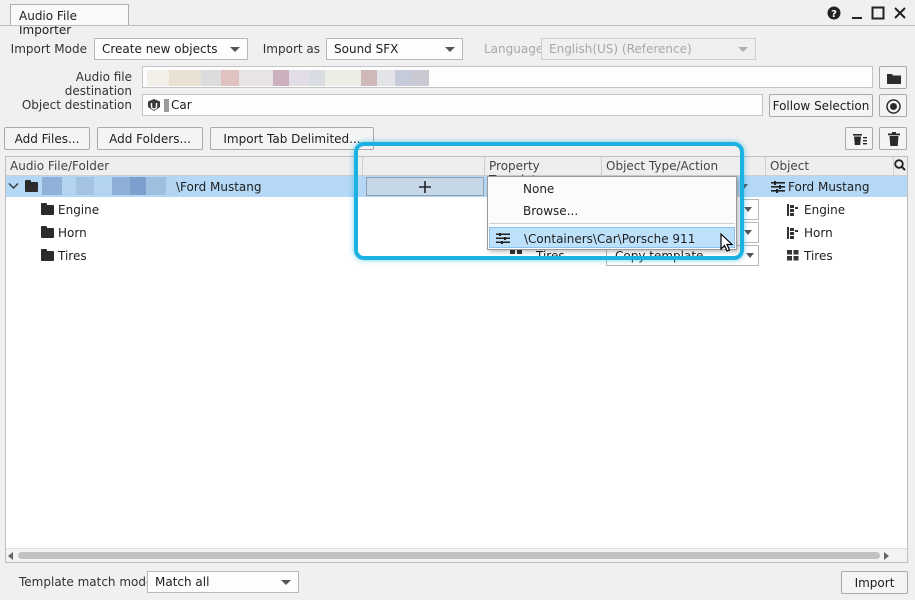  I want to click on language-label: Language, so click(514, 49).